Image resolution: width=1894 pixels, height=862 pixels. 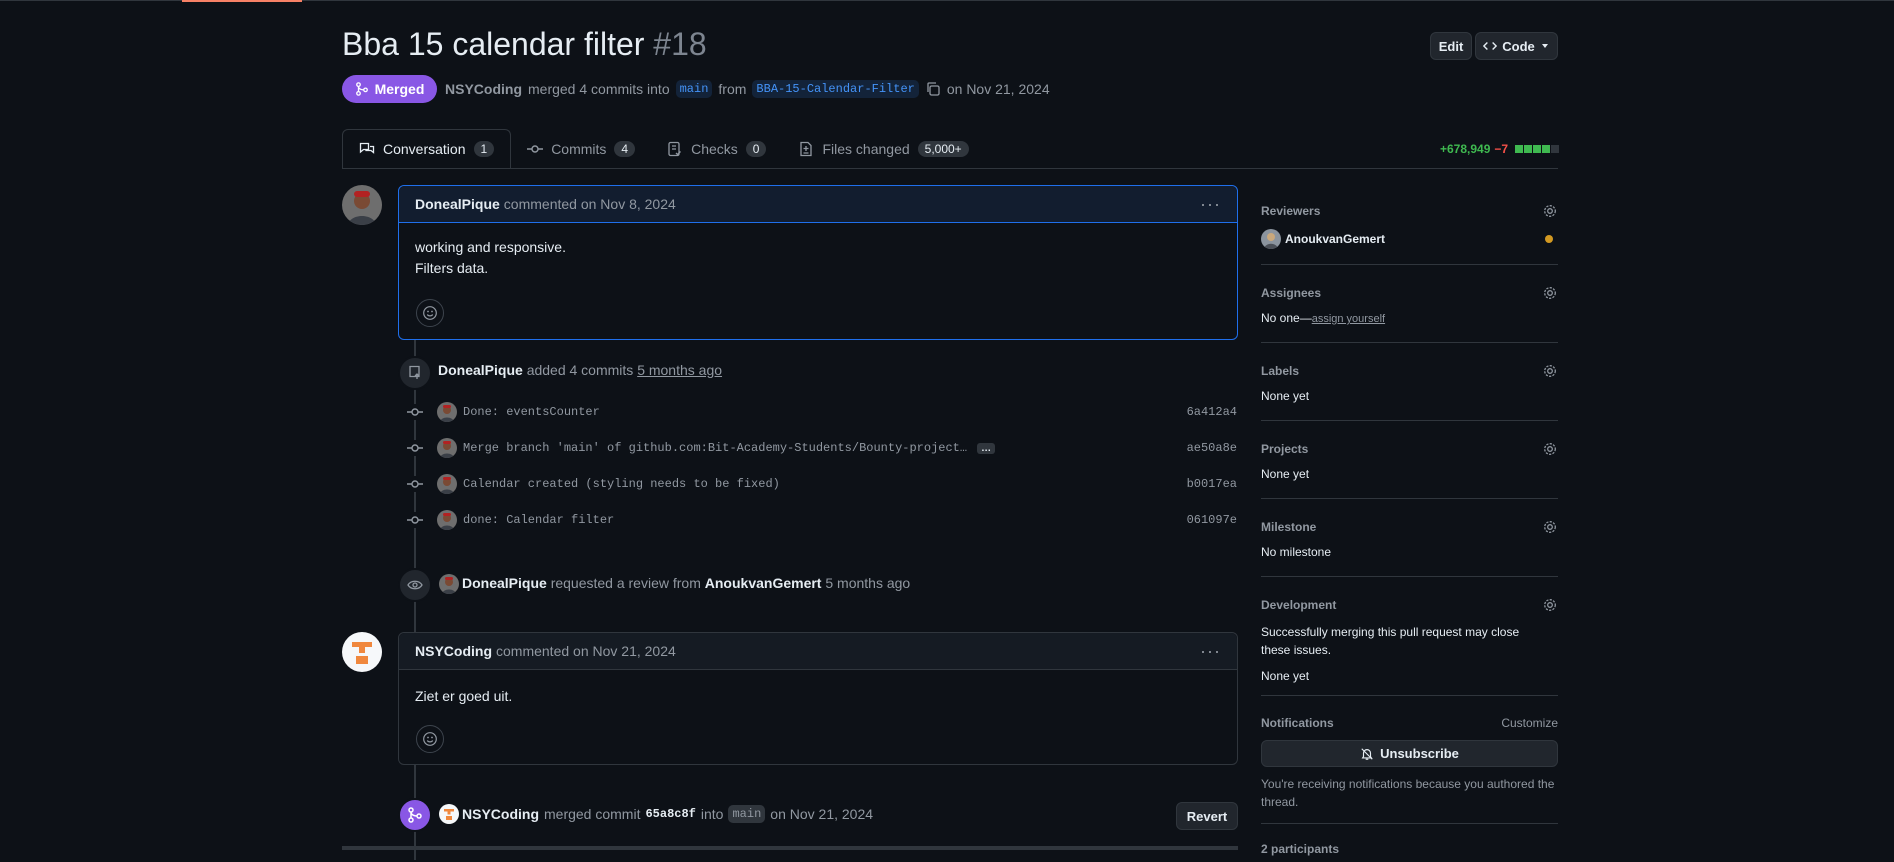 I want to click on merged-status-badge: Merged, so click(x=389, y=89).